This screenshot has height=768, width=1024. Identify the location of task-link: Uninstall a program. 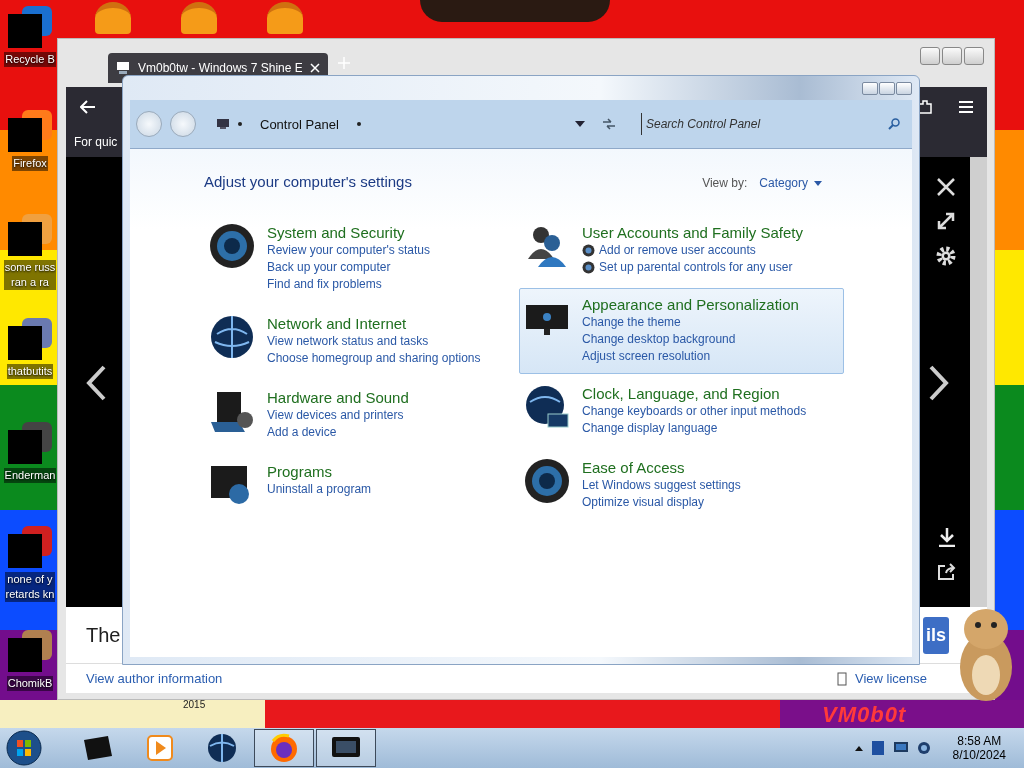
(319, 489).